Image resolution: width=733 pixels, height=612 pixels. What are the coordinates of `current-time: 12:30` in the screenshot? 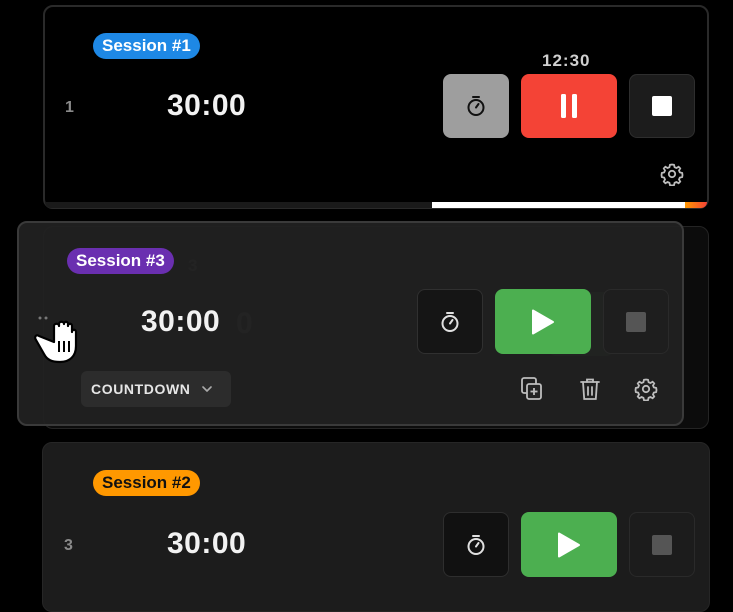 It's located at (566, 60).